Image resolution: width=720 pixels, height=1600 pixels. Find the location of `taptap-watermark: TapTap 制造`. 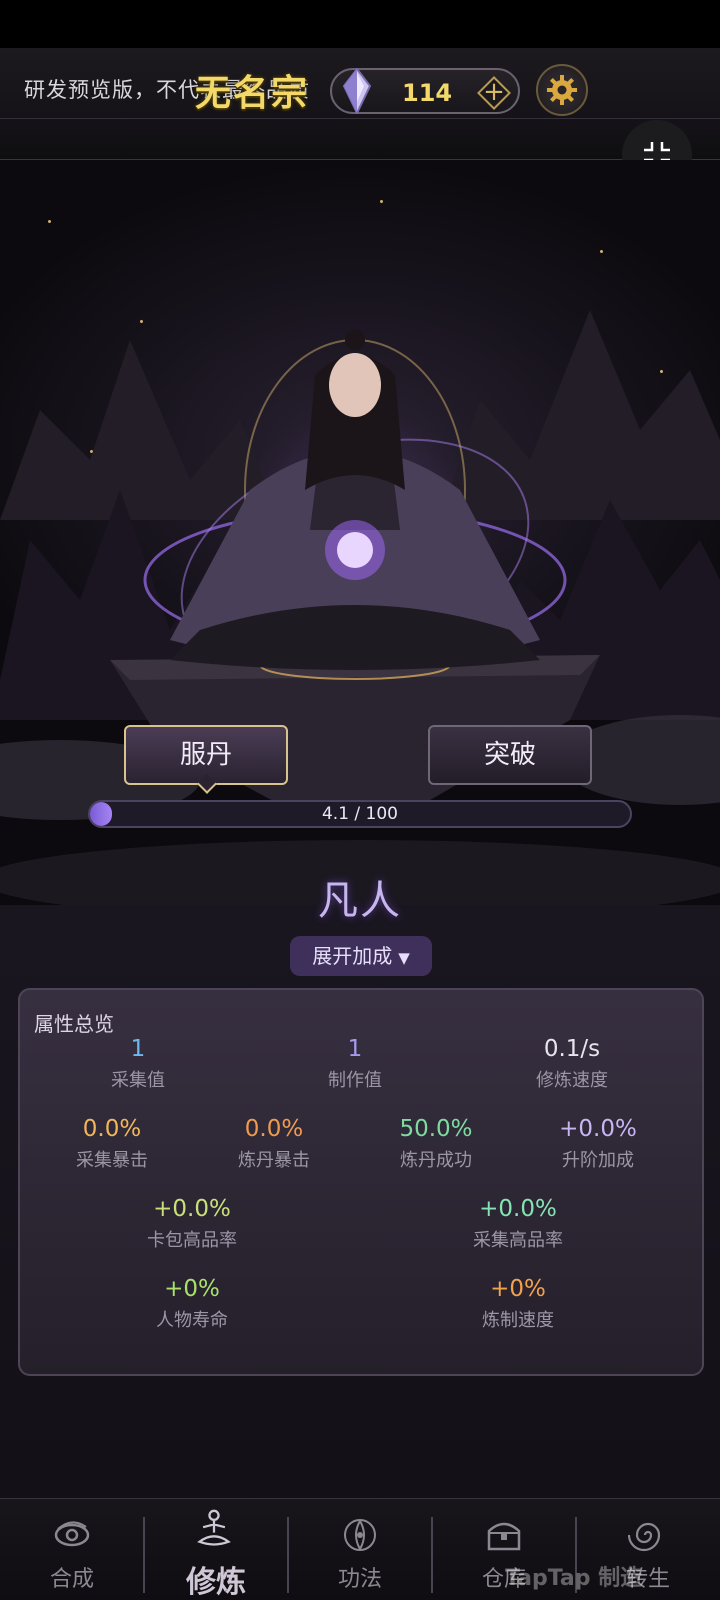

taptap-watermark: TapTap 制造 is located at coordinates (574, 1578).